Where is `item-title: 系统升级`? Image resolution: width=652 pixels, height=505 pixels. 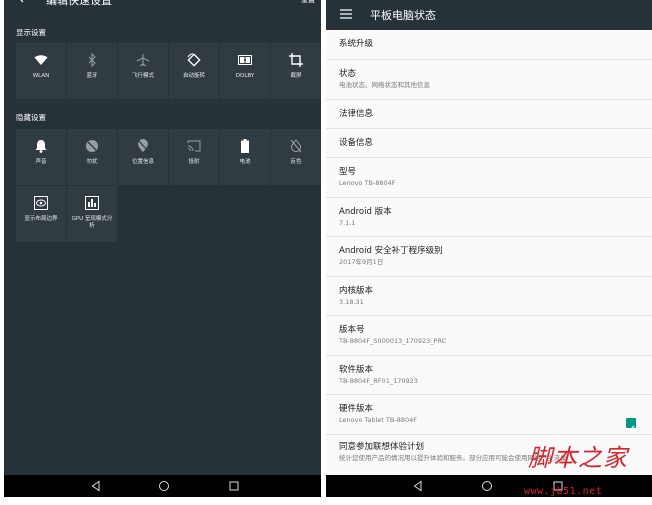 item-title: 系统升级 is located at coordinates (356, 44).